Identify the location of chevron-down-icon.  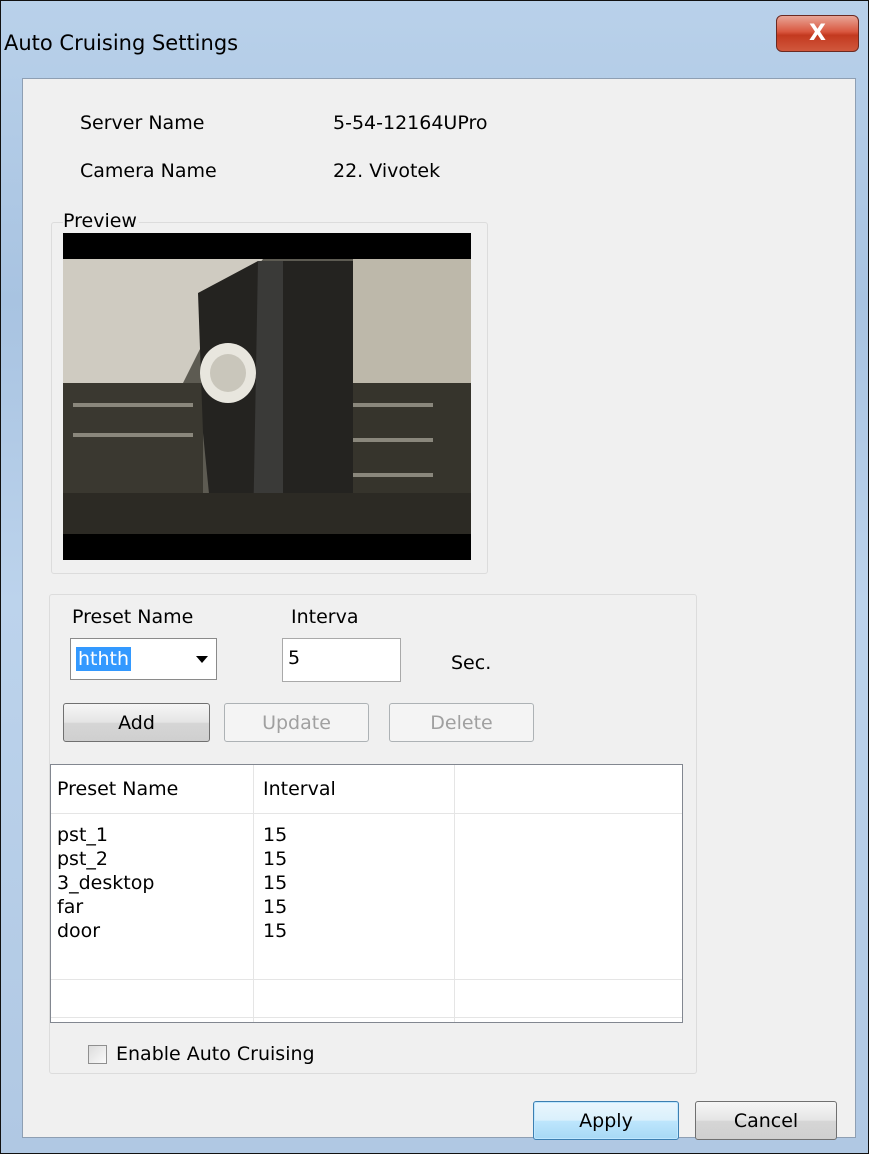
(202, 659).